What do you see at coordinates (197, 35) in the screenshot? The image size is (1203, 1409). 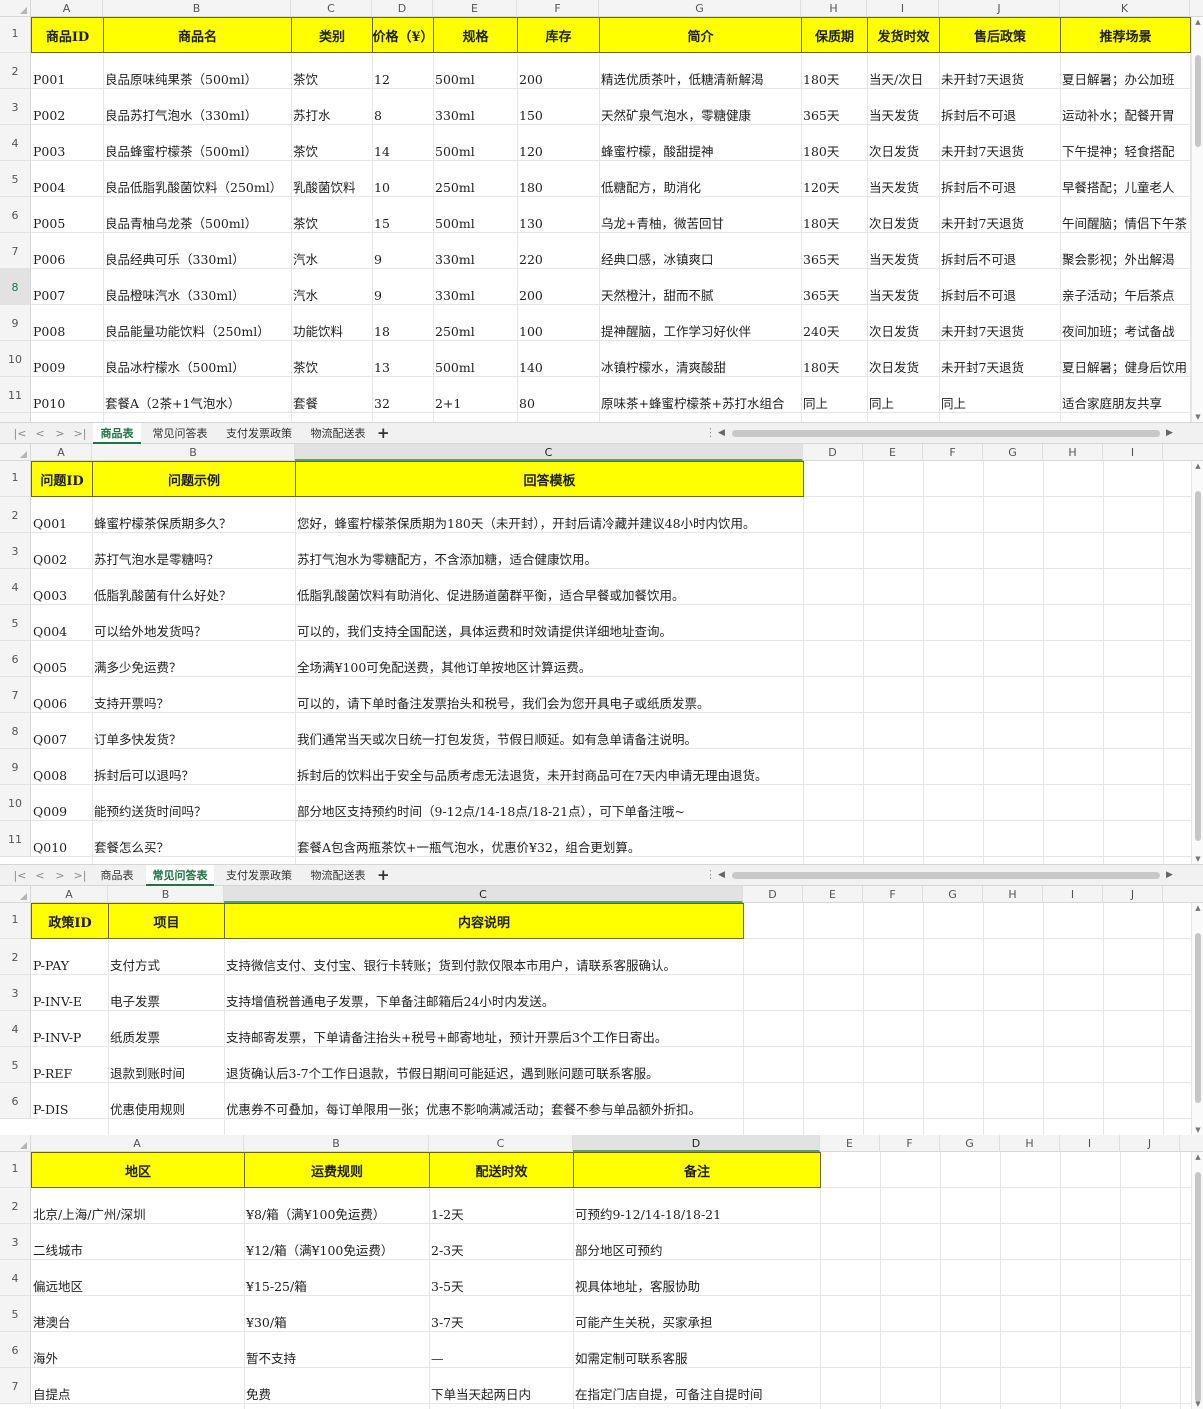 I see `header-cell: 商品名` at bounding box center [197, 35].